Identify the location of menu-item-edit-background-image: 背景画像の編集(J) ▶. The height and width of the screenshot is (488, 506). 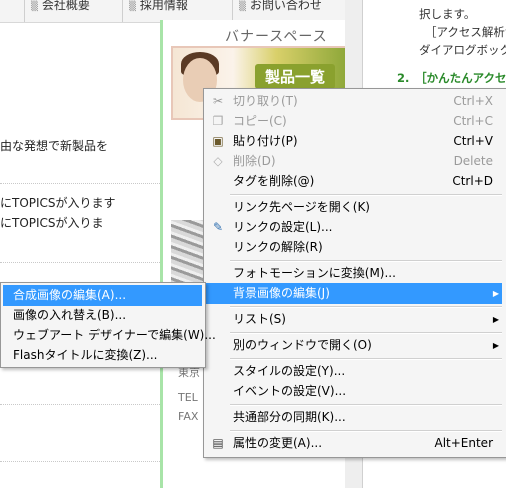
(354, 293).